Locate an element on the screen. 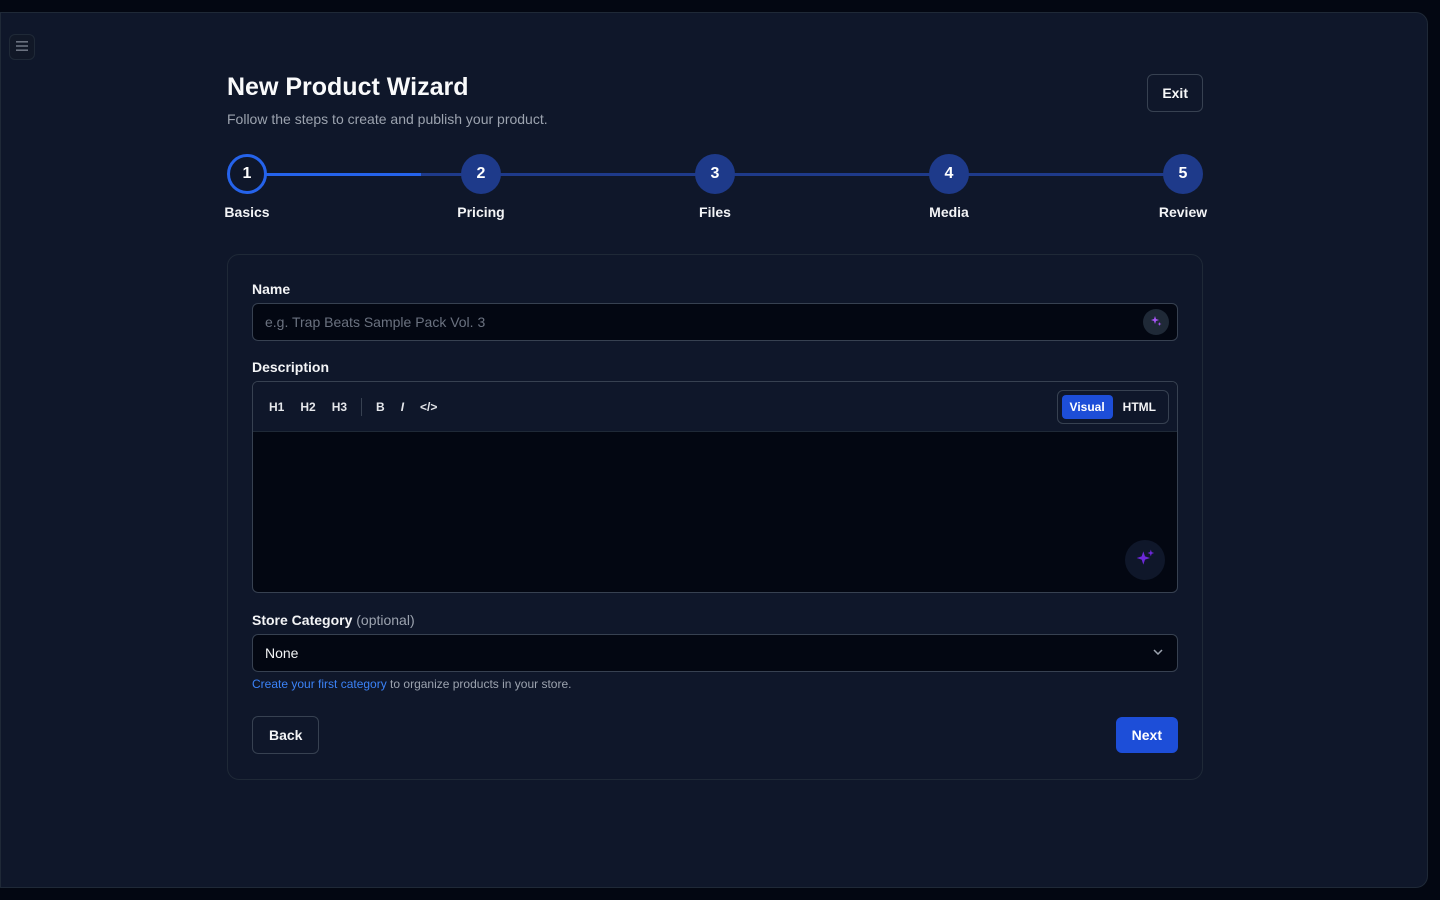 This screenshot has height=900, width=1440. name-field-wrapper is located at coordinates (715, 322).